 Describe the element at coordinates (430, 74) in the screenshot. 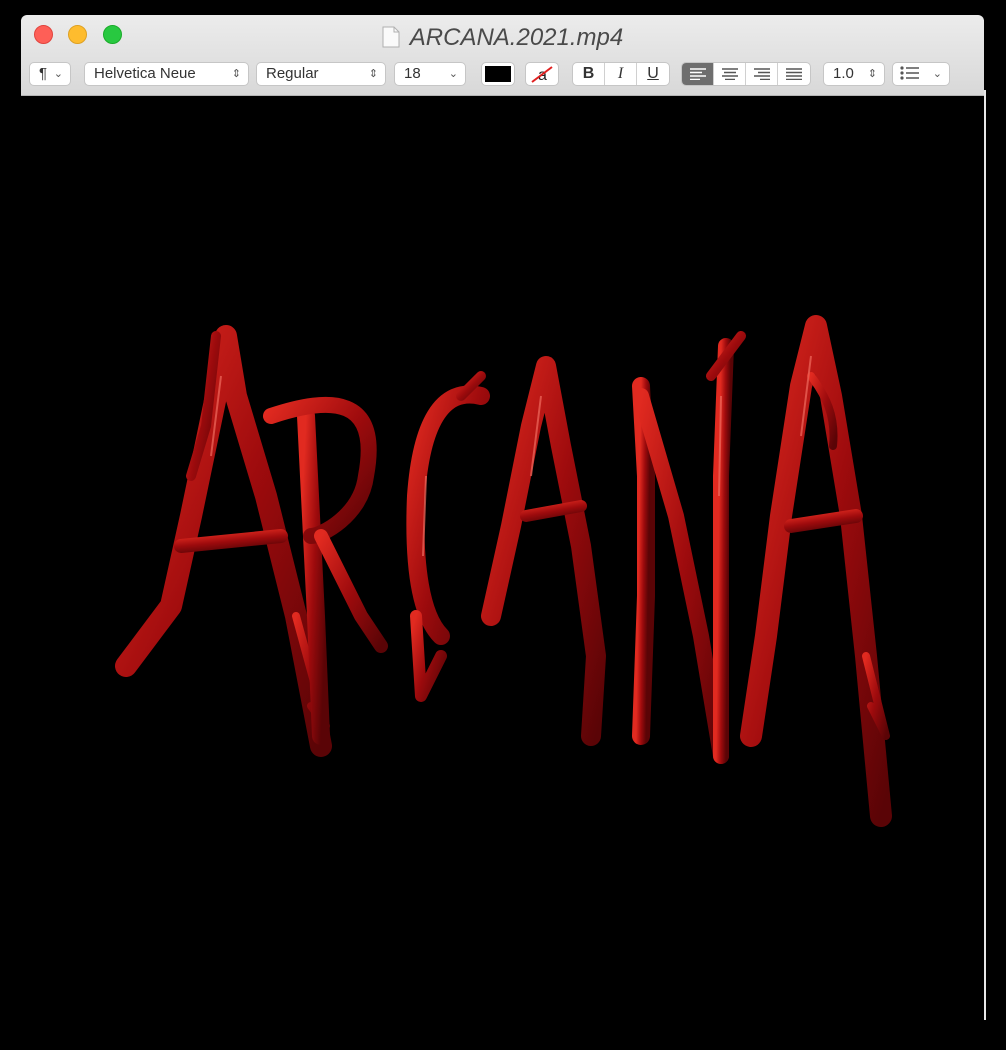

I see `font-size-combo: 18 ⌄` at that location.